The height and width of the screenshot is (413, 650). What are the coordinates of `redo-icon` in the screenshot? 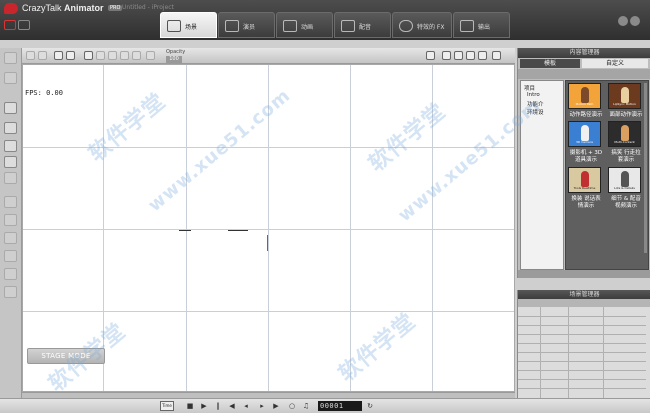 It's located at (42, 55).